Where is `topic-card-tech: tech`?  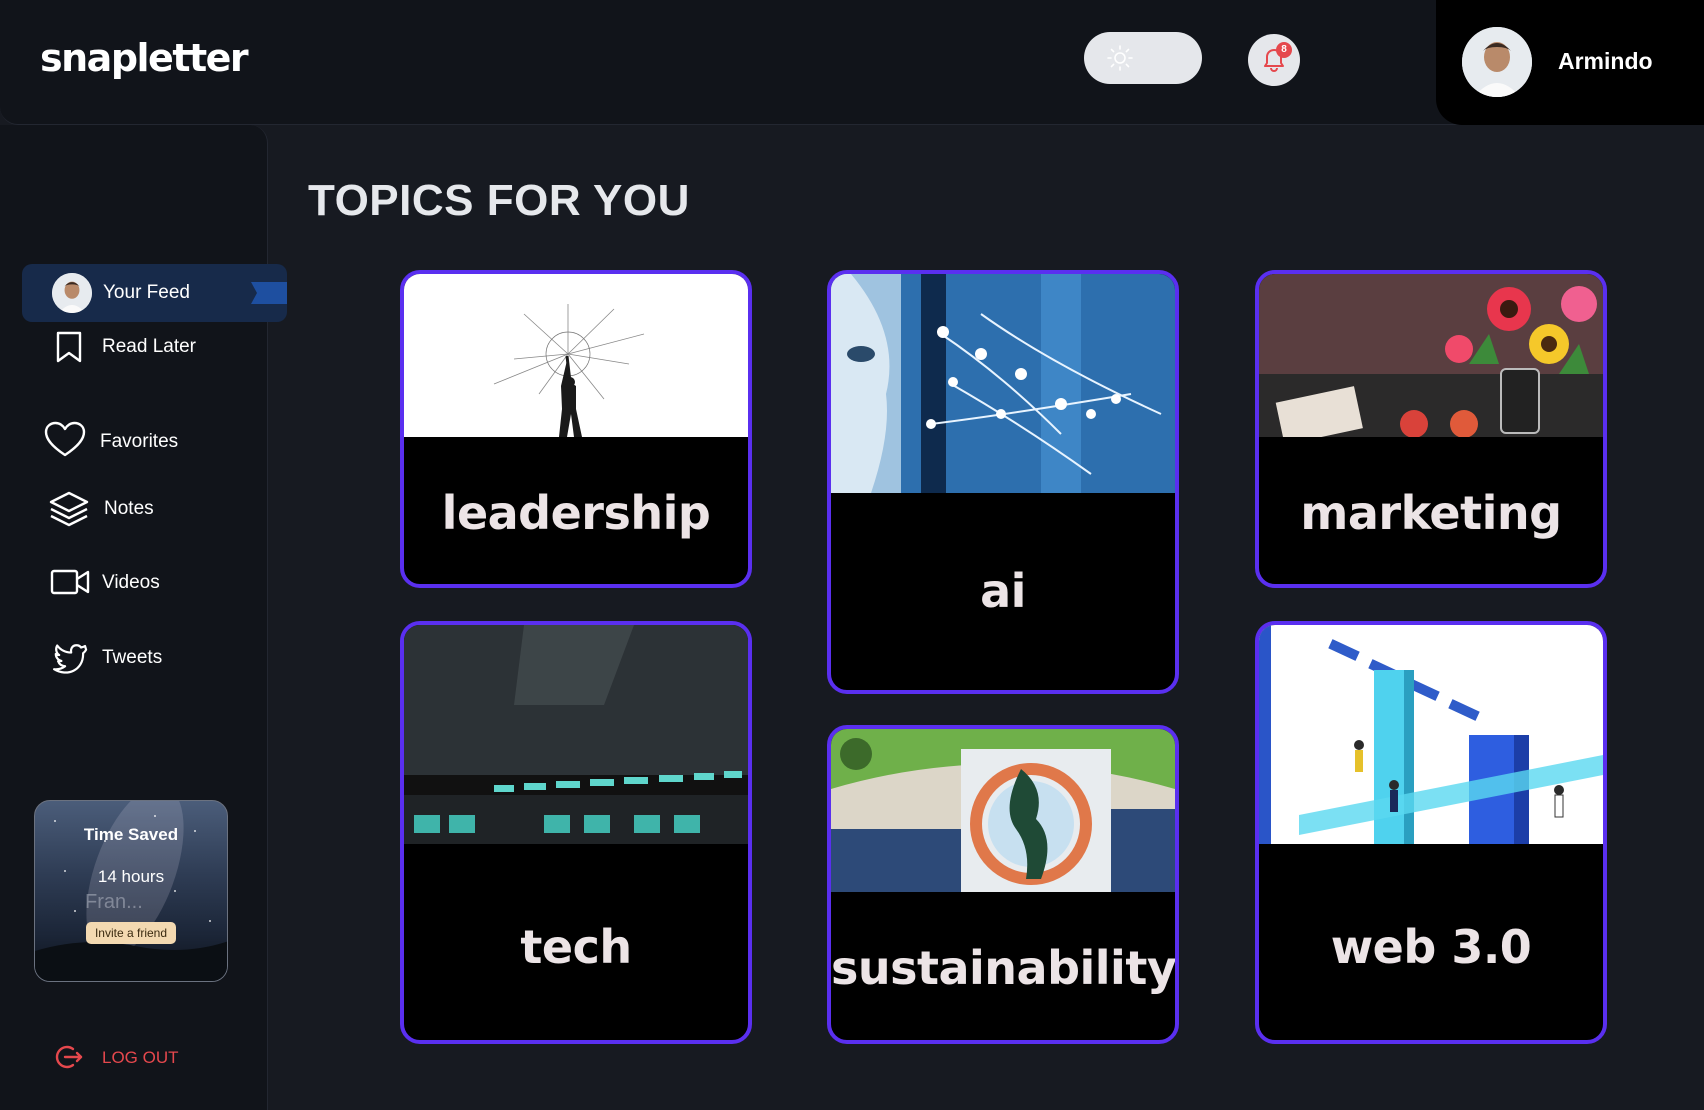
topic-card-tech: tech is located at coordinates (576, 832).